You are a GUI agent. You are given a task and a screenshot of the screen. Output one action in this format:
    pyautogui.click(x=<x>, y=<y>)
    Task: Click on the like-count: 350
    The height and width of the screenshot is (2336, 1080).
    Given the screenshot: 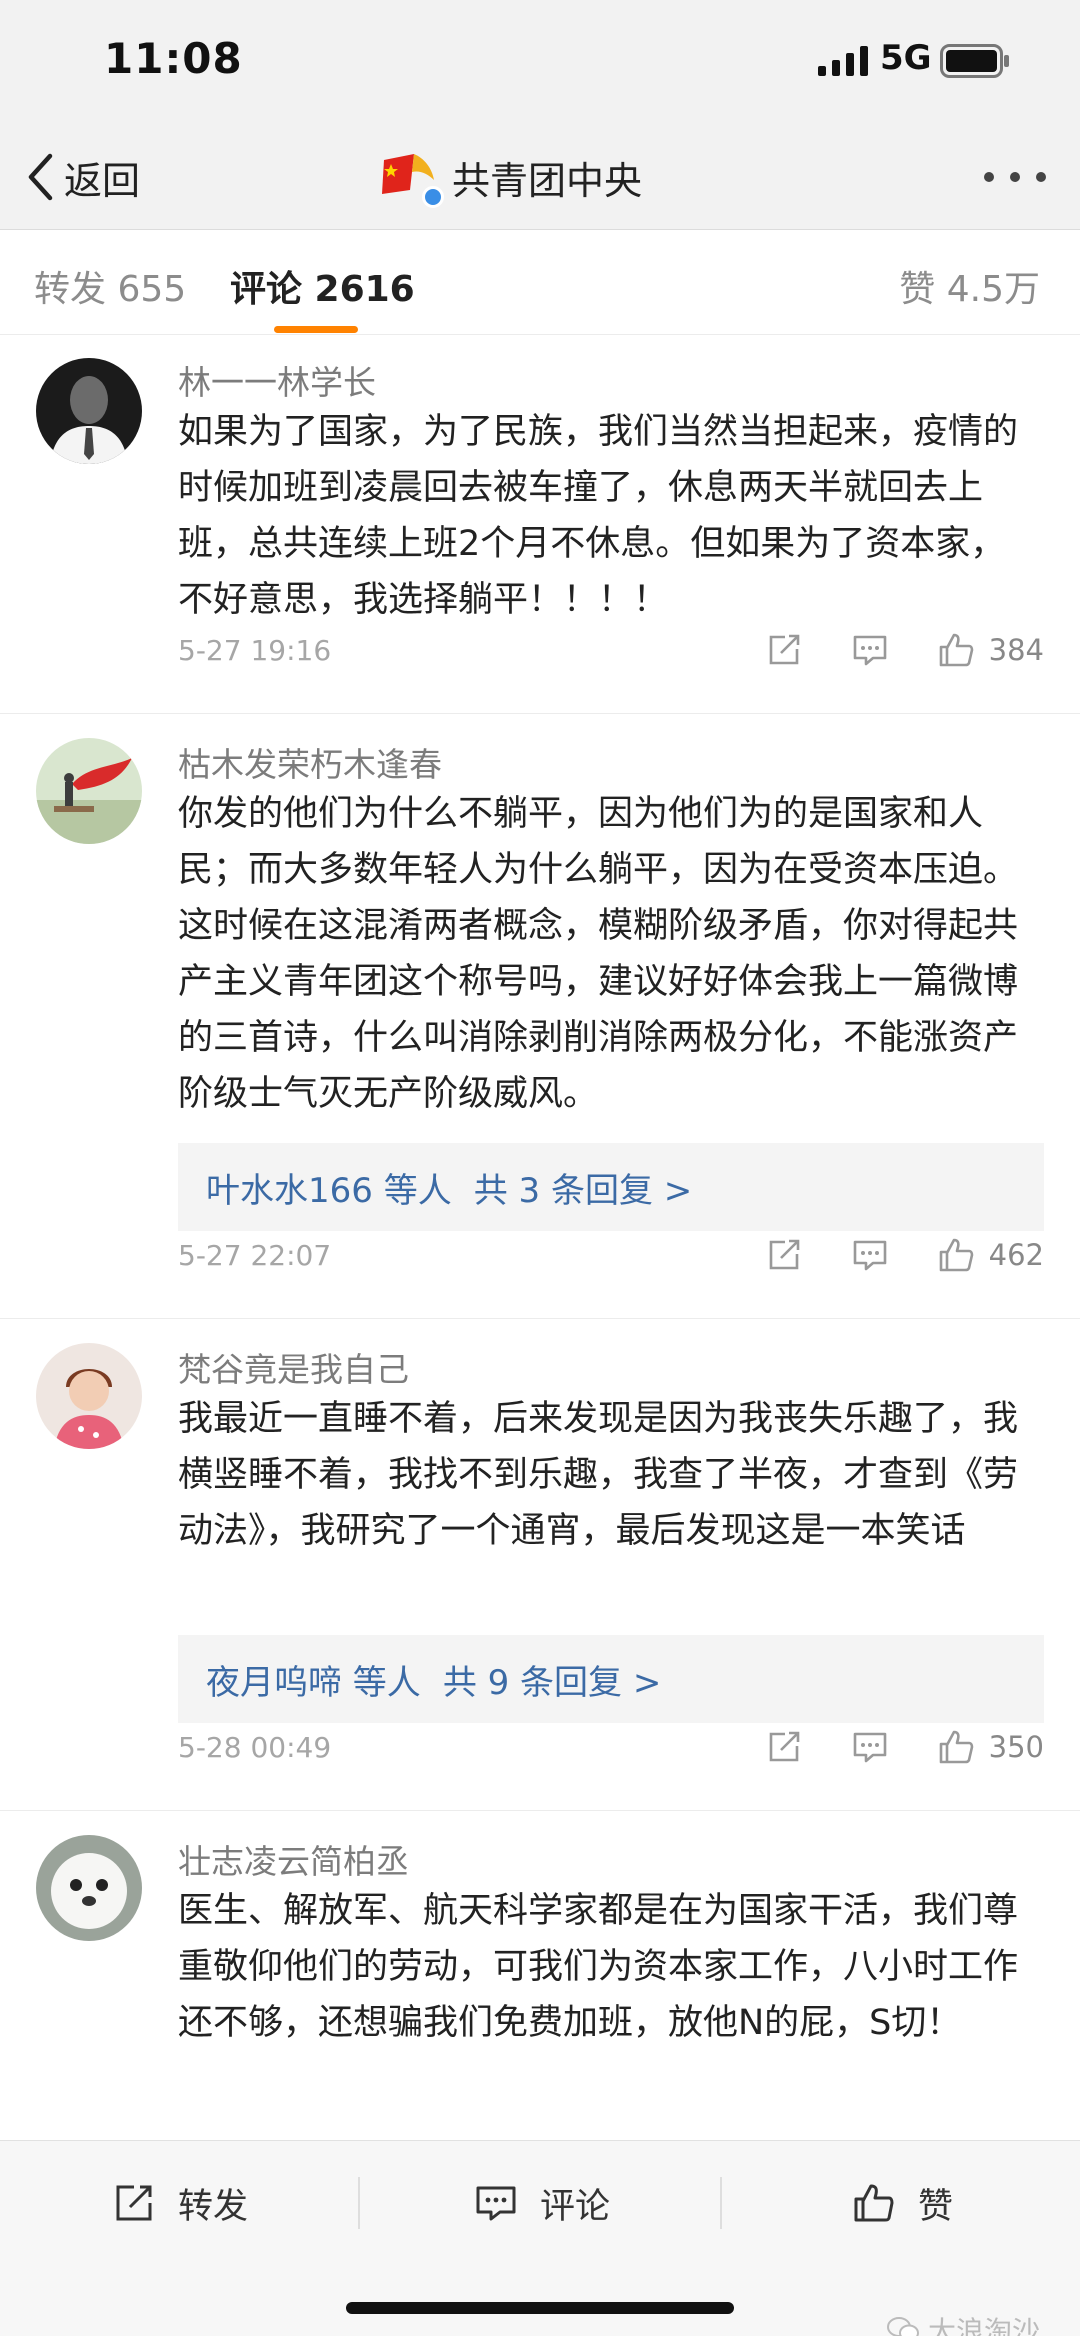 What is the action you would take?
    pyautogui.click(x=1016, y=1747)
    